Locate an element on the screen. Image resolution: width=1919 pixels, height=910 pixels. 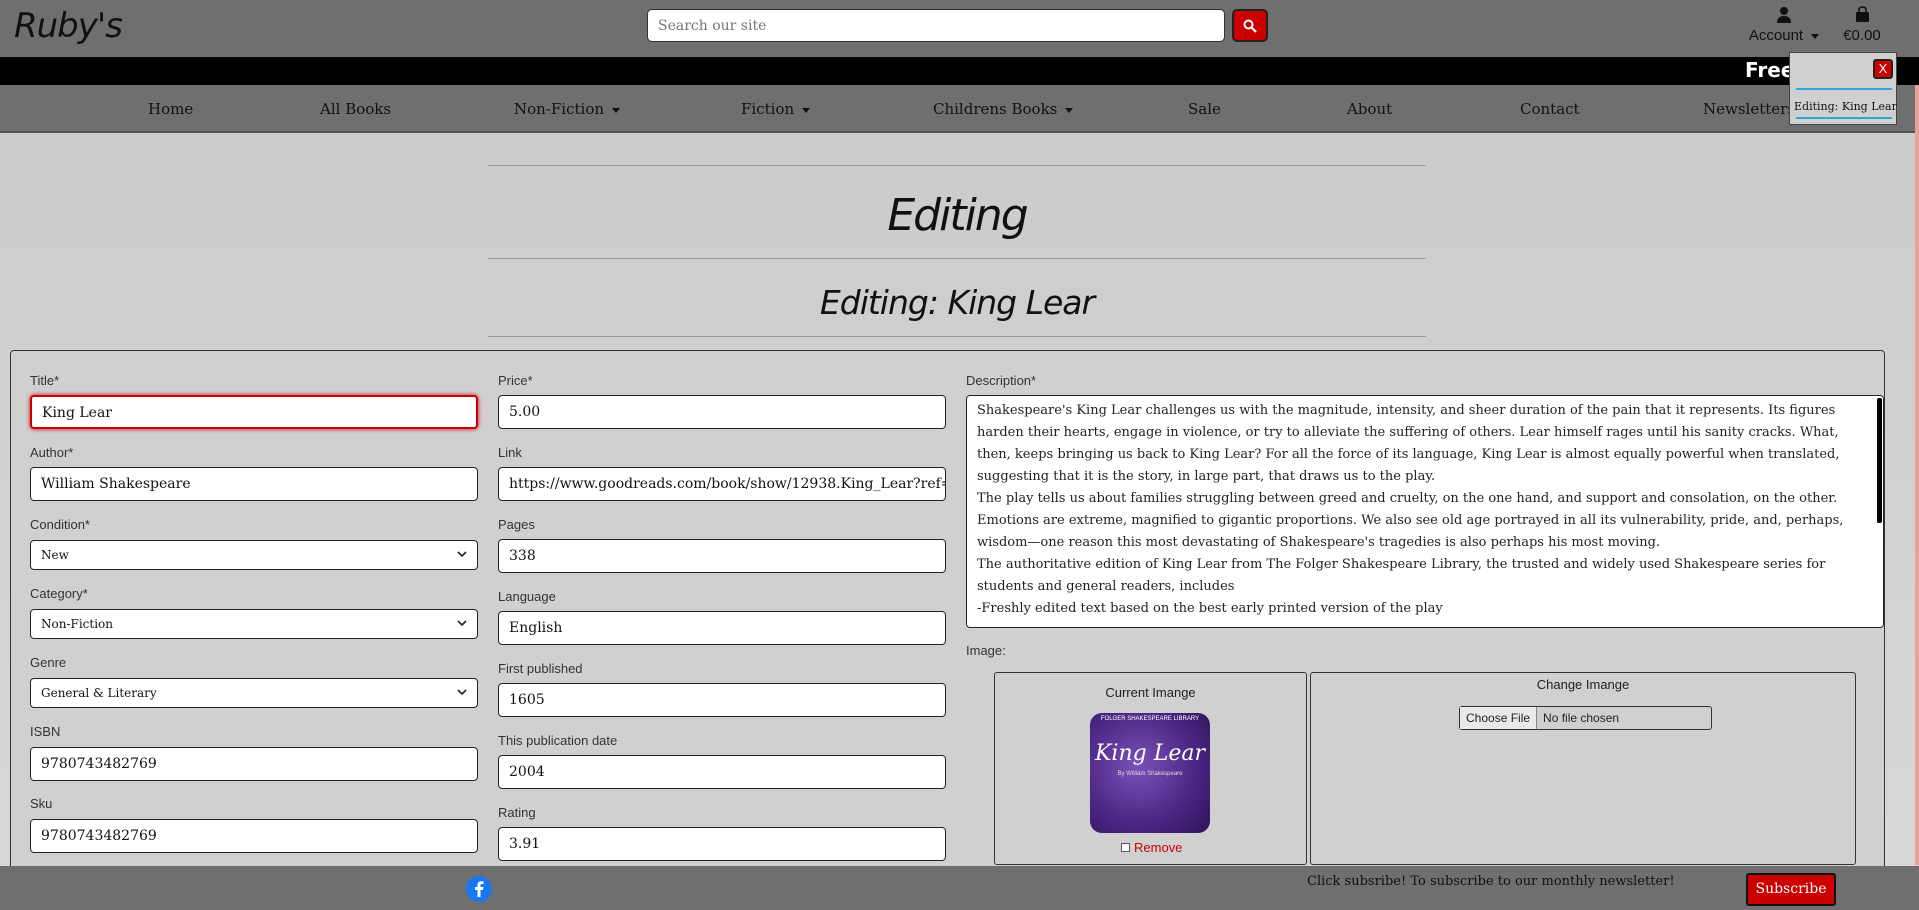
author-field: William Shakespeare is located at coordinates (254, 484).